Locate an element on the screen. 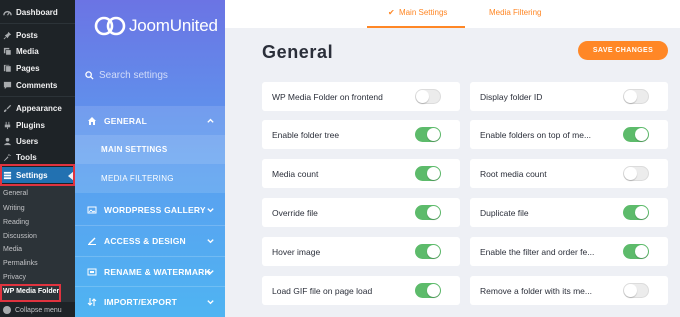 This screenshot has height=317, width=680. nav-access-design-label: ACCESS & DESIGN is located at coordinates (145, 240).